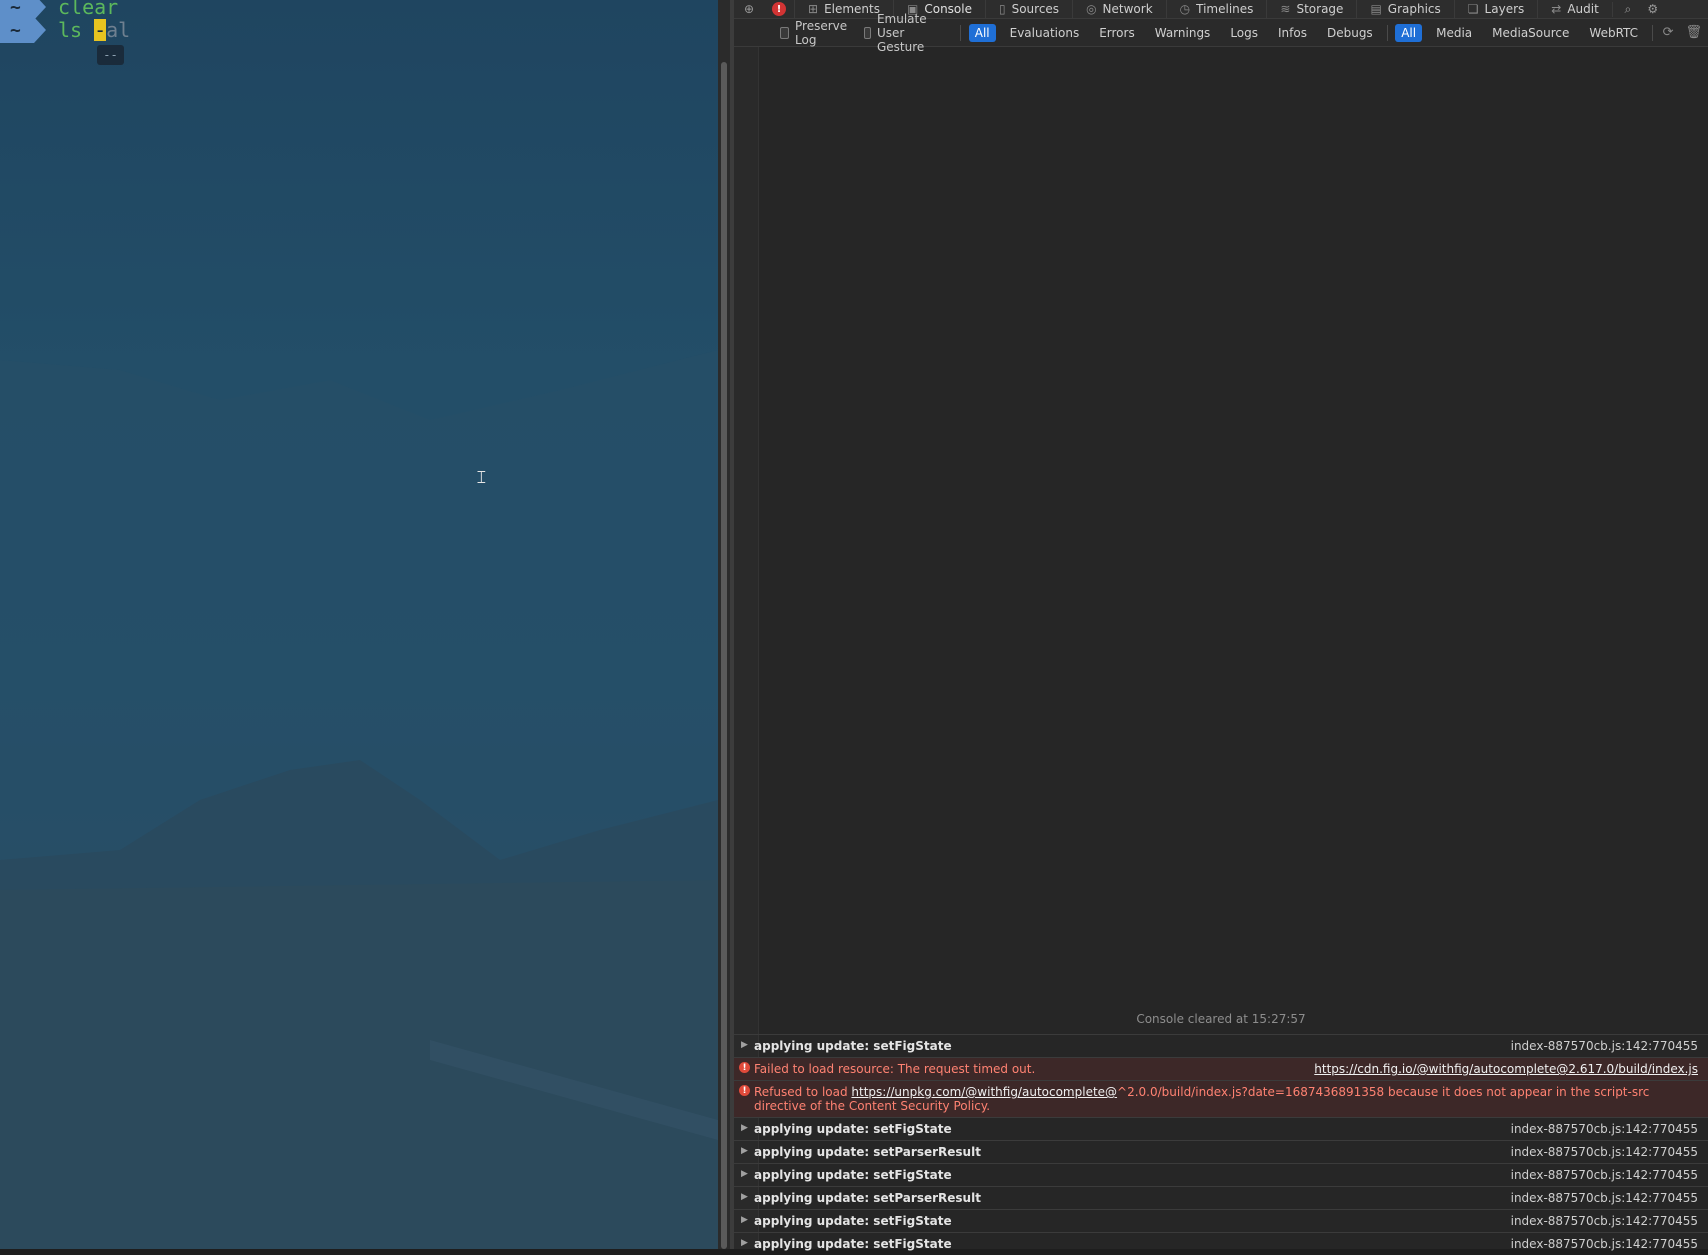  I want to click on terminal-scrollbar, so click(724, 624).